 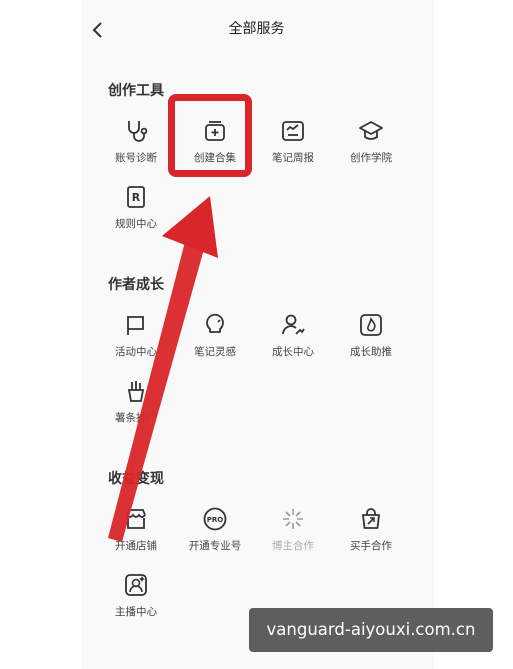 What do you see at coordinates (371, 158) in the screenshot?
I see `service-label: 创作学院` at bounding box center [371, 158].